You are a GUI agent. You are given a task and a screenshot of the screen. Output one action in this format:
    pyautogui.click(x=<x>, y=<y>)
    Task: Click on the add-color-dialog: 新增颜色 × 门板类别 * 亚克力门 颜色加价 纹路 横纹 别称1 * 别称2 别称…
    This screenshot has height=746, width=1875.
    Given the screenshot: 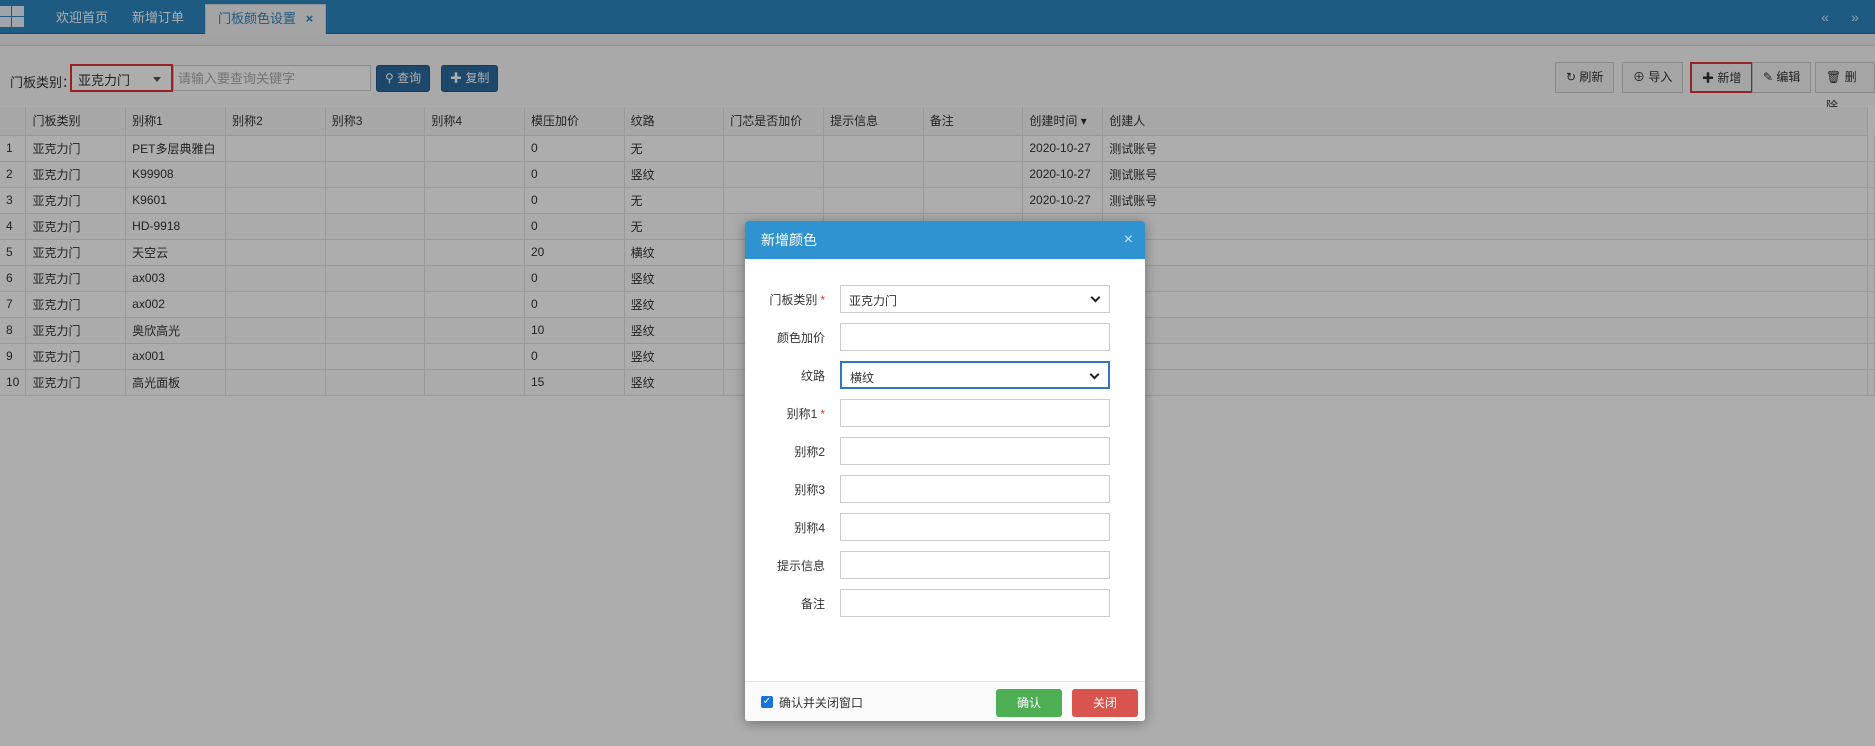 What is the action you would take?
    pyautogui.click(x=945, y=471)
    